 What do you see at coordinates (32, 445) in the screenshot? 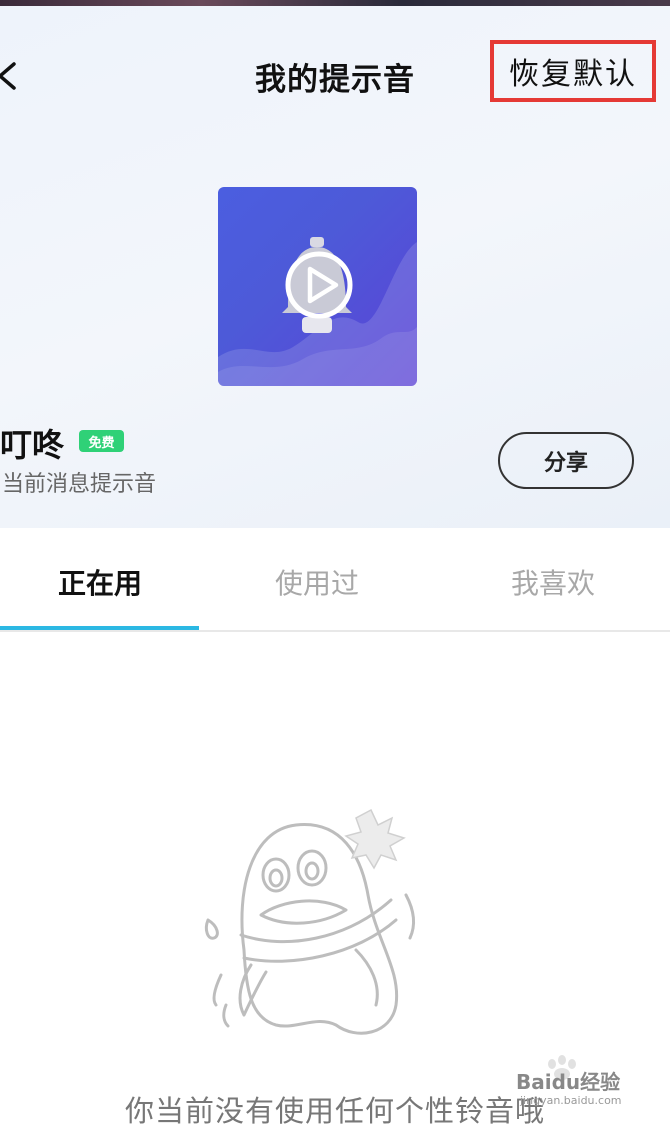
I see `tone-name: 叮咚` at bounding box center [32, 445].